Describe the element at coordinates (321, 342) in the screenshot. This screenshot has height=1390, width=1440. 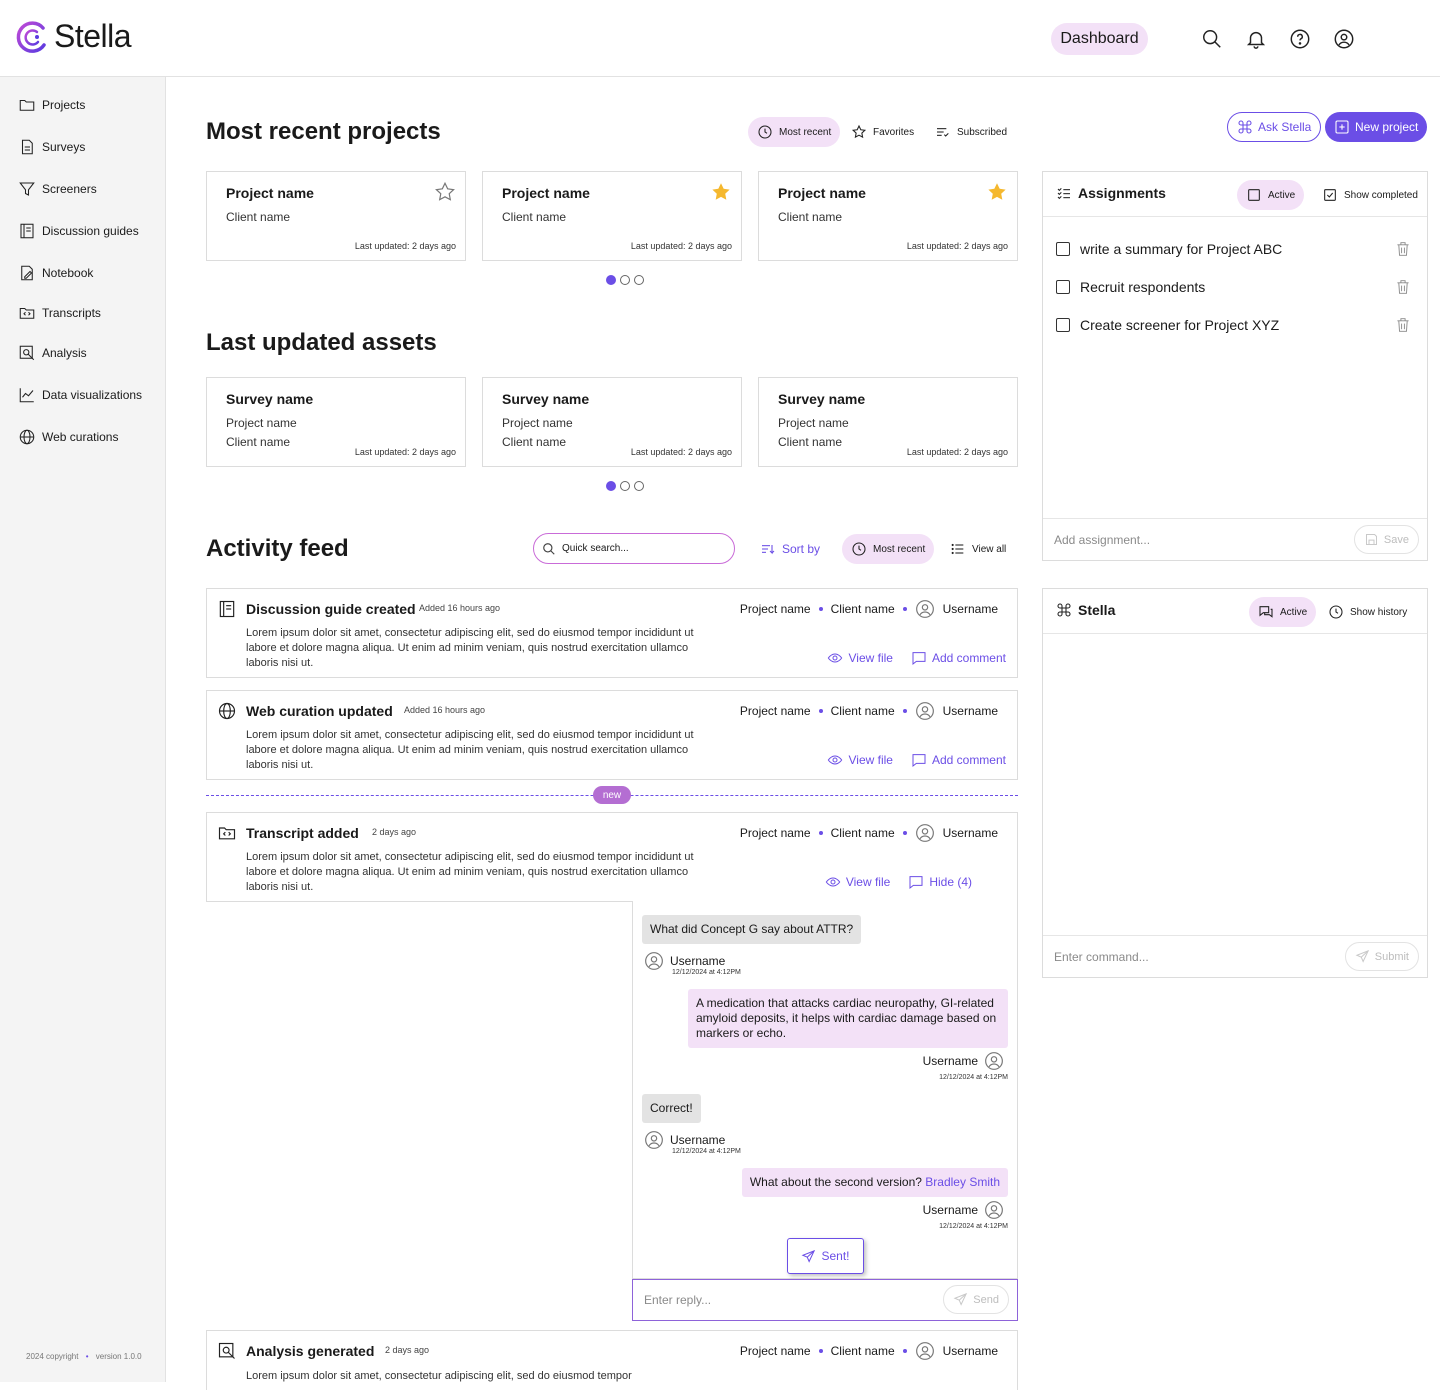
I see `assets-title: Last updated assets` at that location.